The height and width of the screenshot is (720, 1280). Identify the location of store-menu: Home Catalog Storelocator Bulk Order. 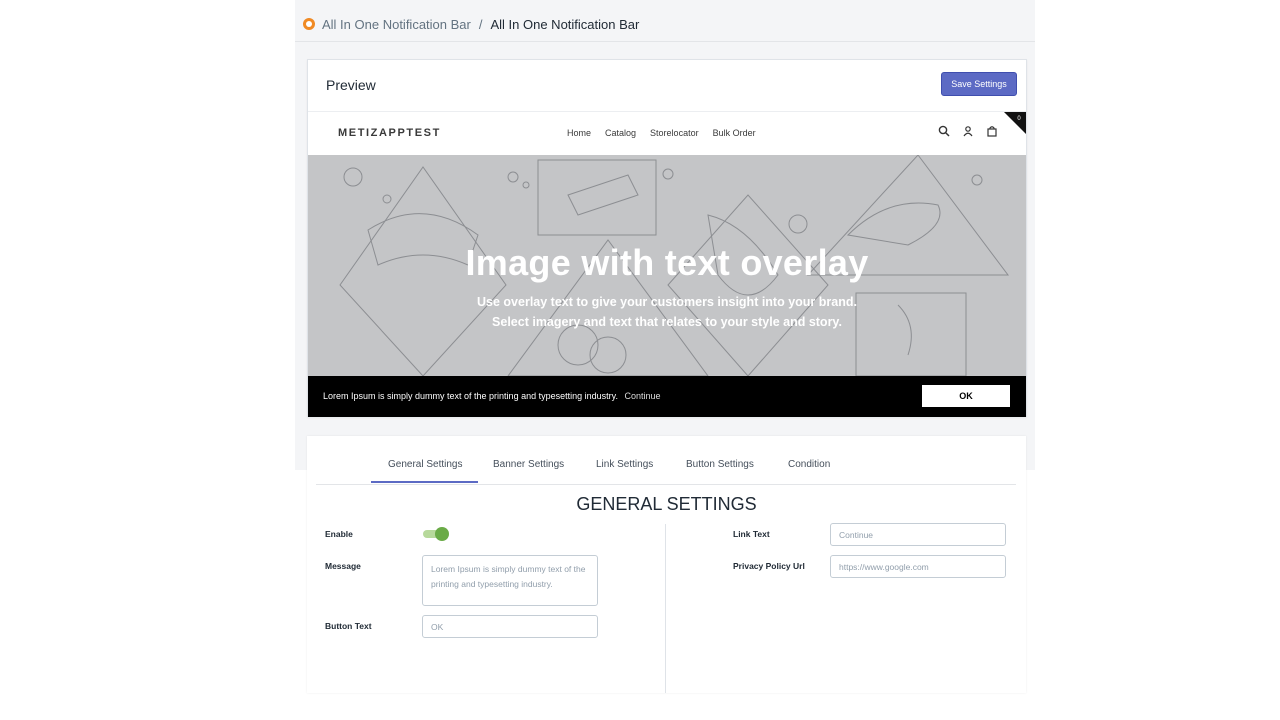
(661, 133).